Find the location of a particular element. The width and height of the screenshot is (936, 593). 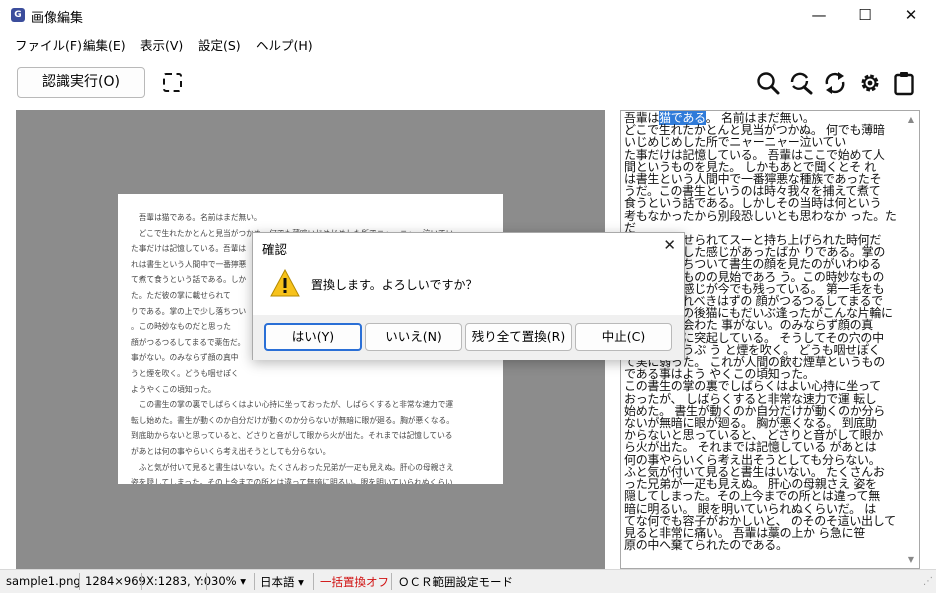

search-replace-icon is located at coordinates (801, 83).